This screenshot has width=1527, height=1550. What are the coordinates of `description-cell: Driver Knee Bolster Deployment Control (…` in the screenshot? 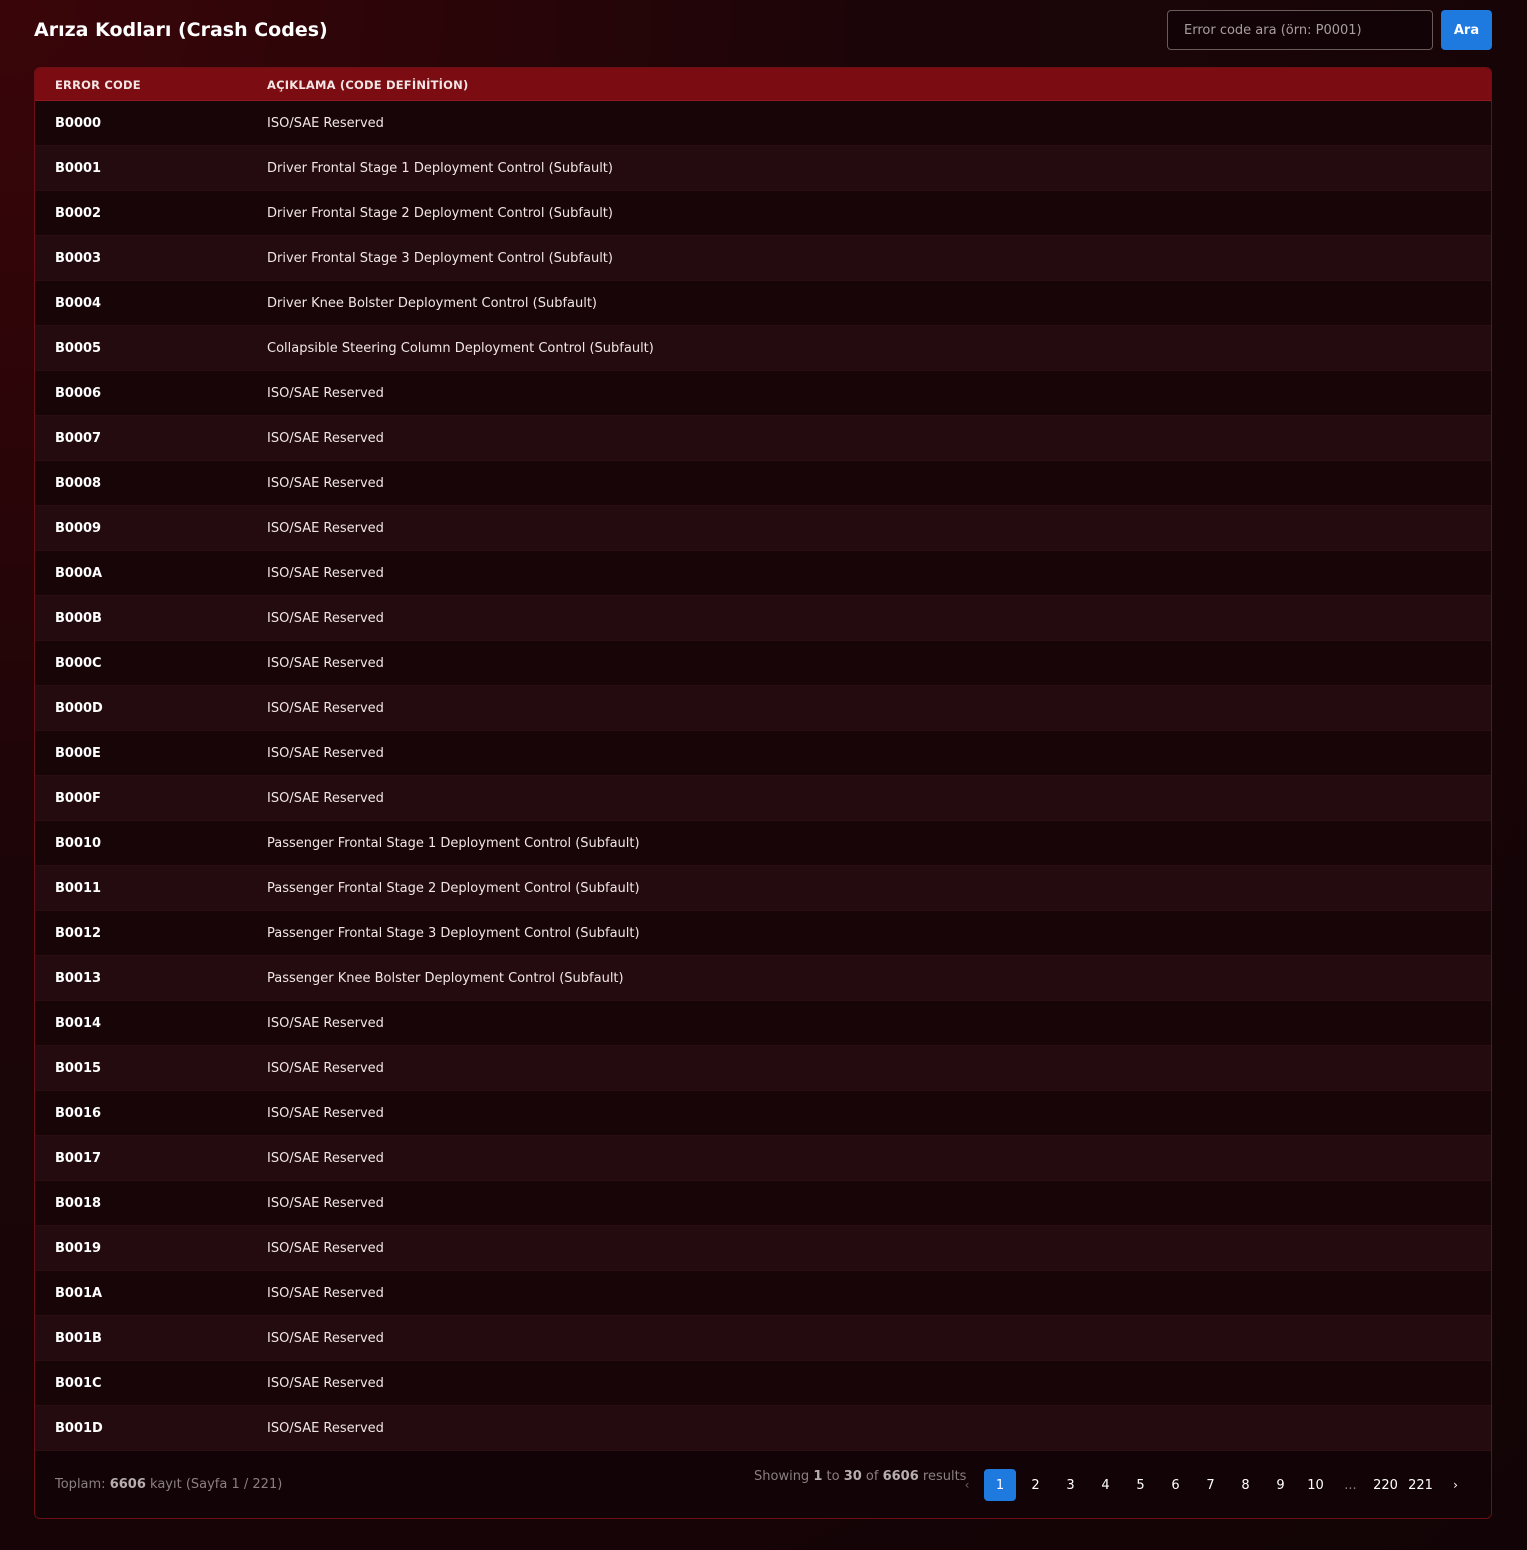 It's located at (432, 303).